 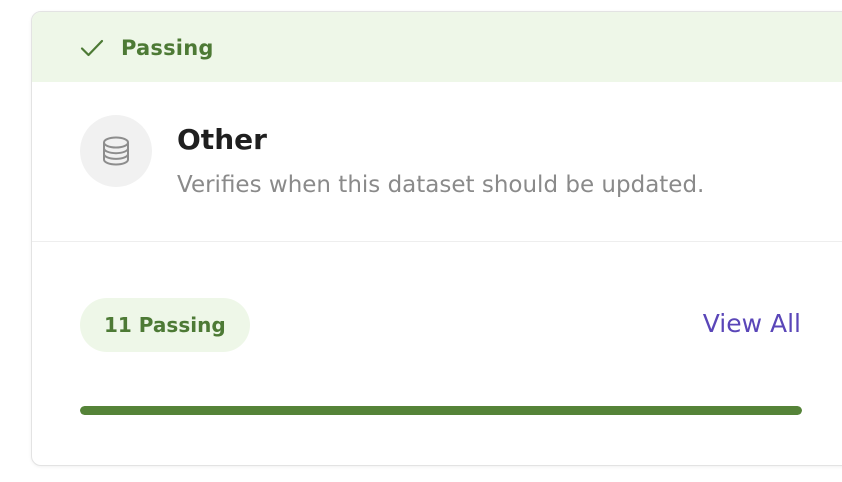 What do you see at coordinates (437, 47) in the screenshot?
I see `status-banner: Passing` at bounding box center [437, 47].